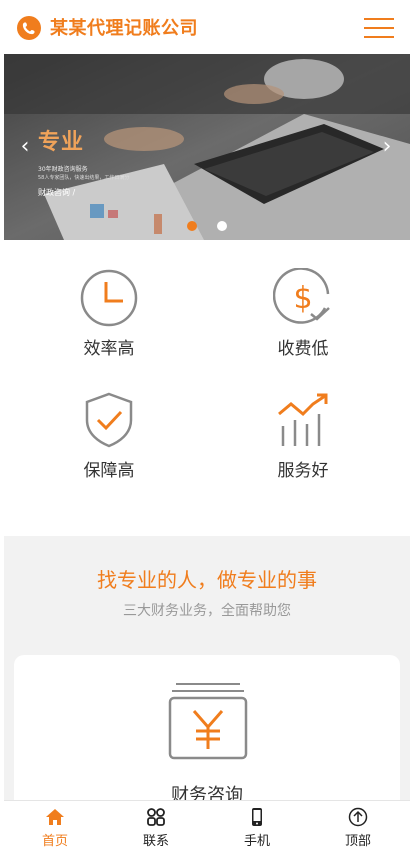 The image size is (416, 858). I want to click on growth-chart-icon, so click(303, 419).